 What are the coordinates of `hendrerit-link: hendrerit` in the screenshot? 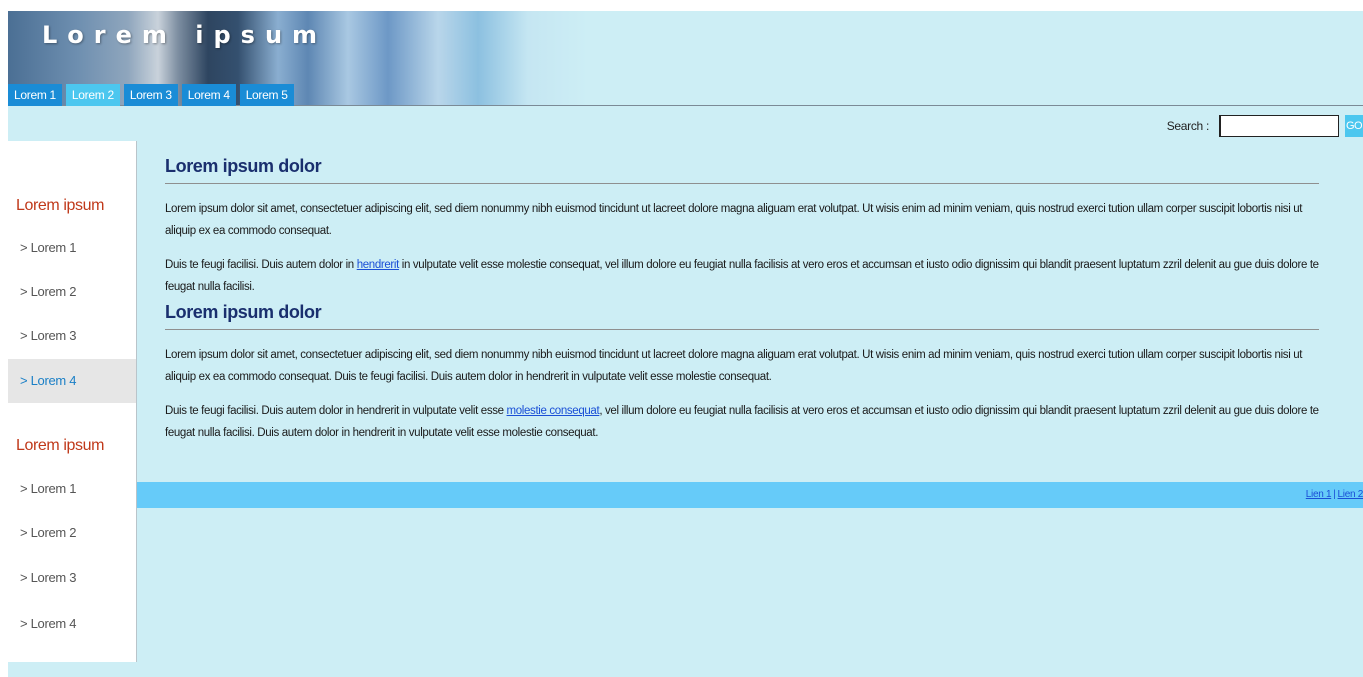 It's located at (378, 265).